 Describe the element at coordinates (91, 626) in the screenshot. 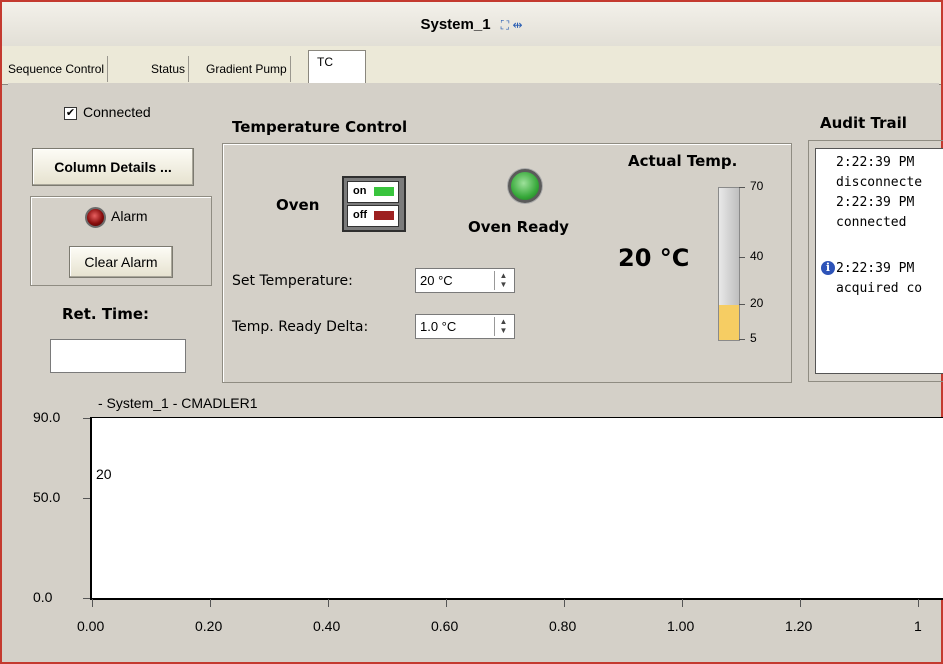

I see `x-tick-label: 0.00` at that location.